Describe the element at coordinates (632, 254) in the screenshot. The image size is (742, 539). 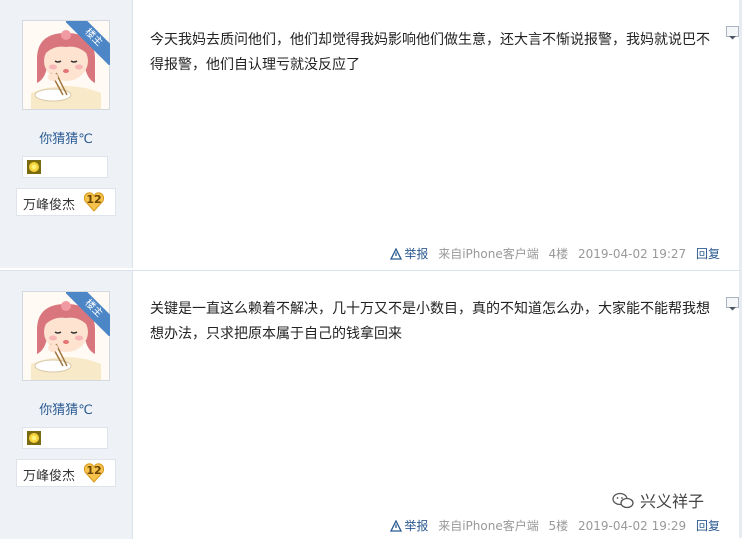
I see `post-timestamp: 2019-04-02 19:27` at that location.